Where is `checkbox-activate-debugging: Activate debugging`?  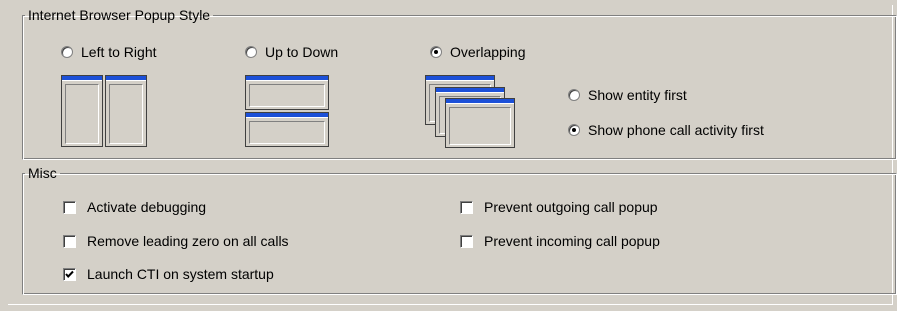
checkbox-activate-debugging: Activate debugging is located at coordinates (134, 207).